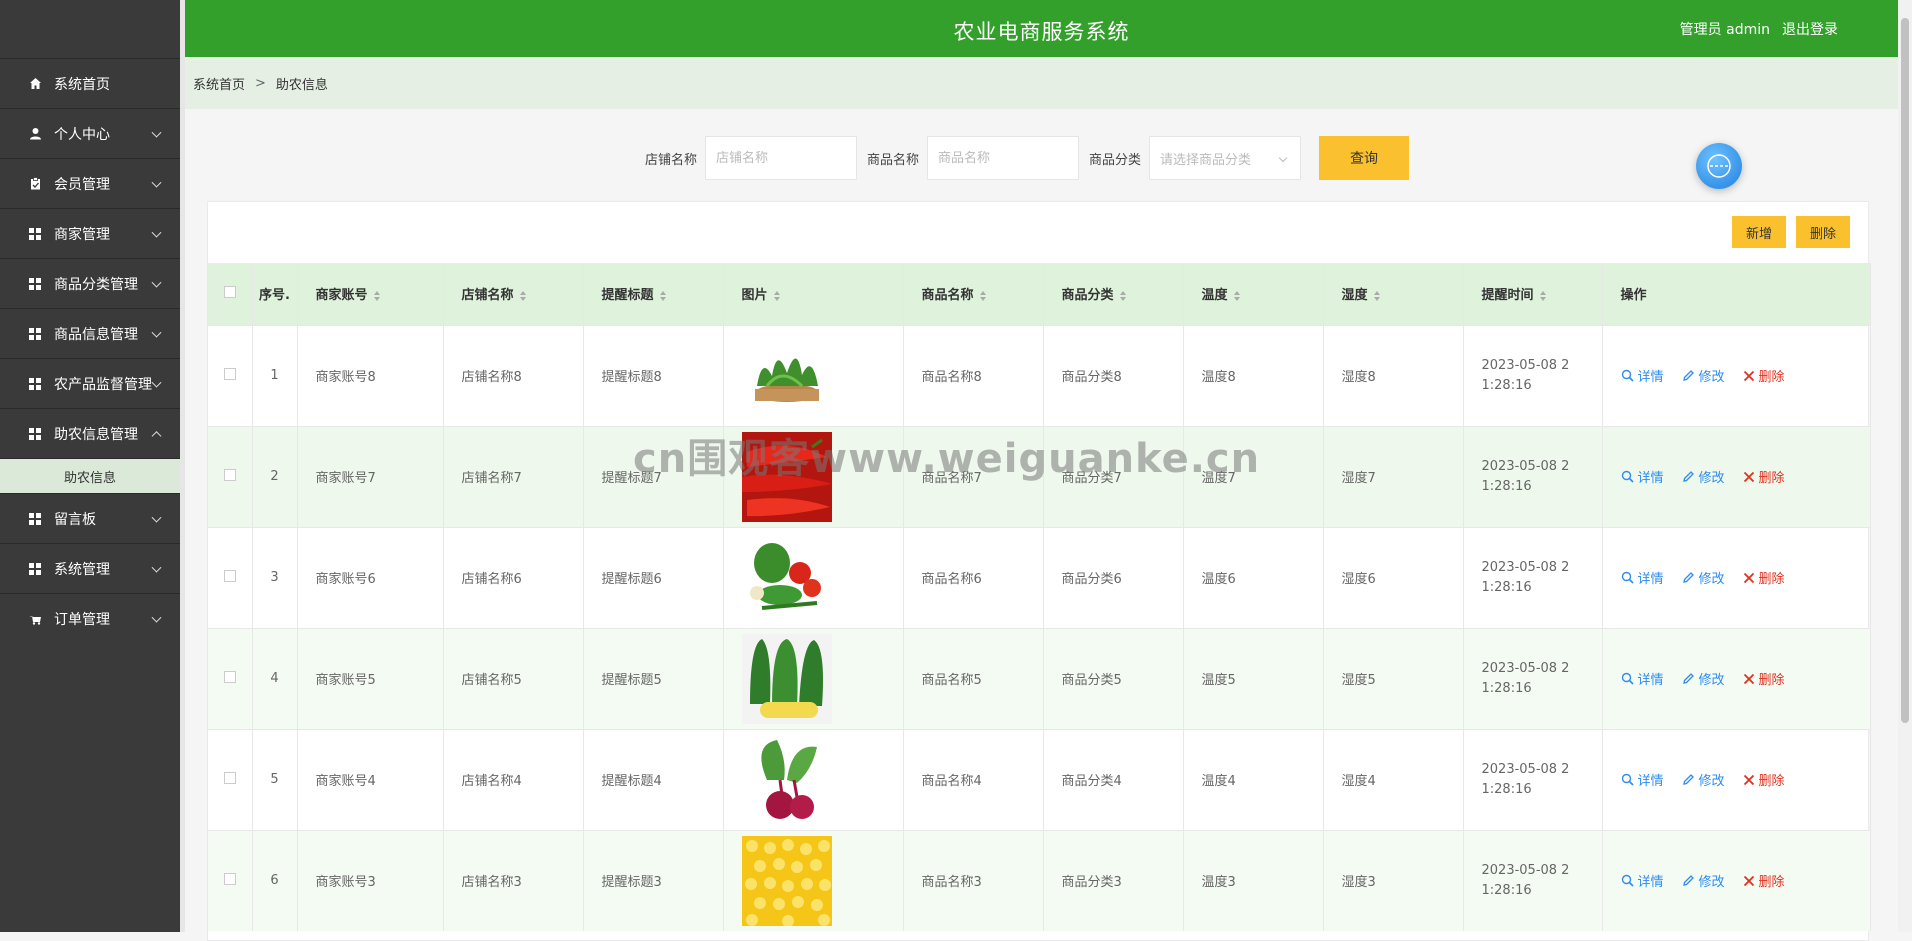 This screenshot has height=941, width=1912. Describe the element at coordinates (229, 291) in the screenshot. I see `select-all-checkbox` at that location.